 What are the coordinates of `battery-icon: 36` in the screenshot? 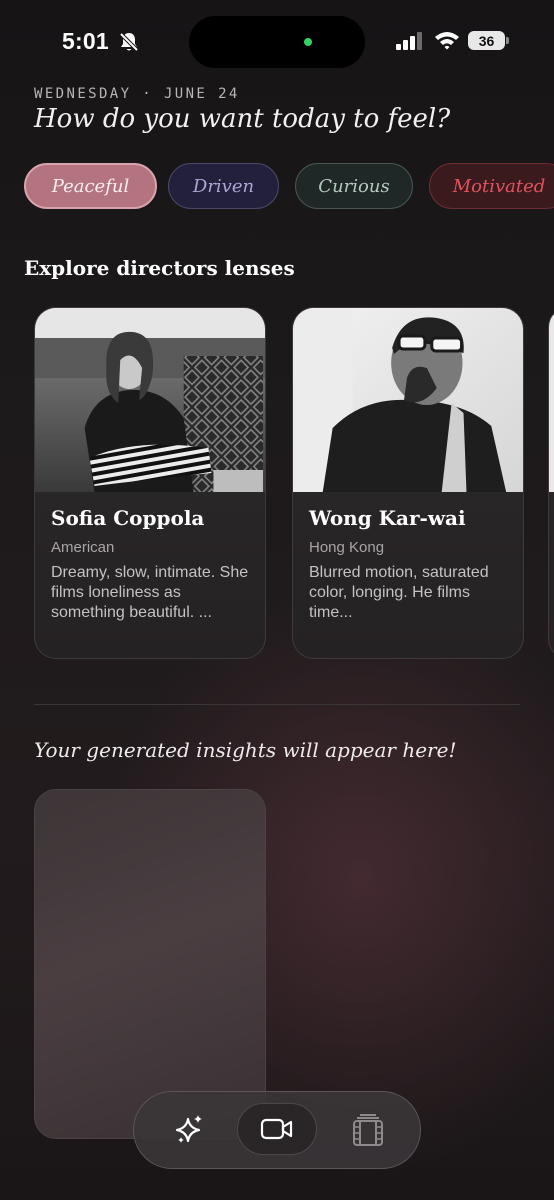 It's located at (486, 40).